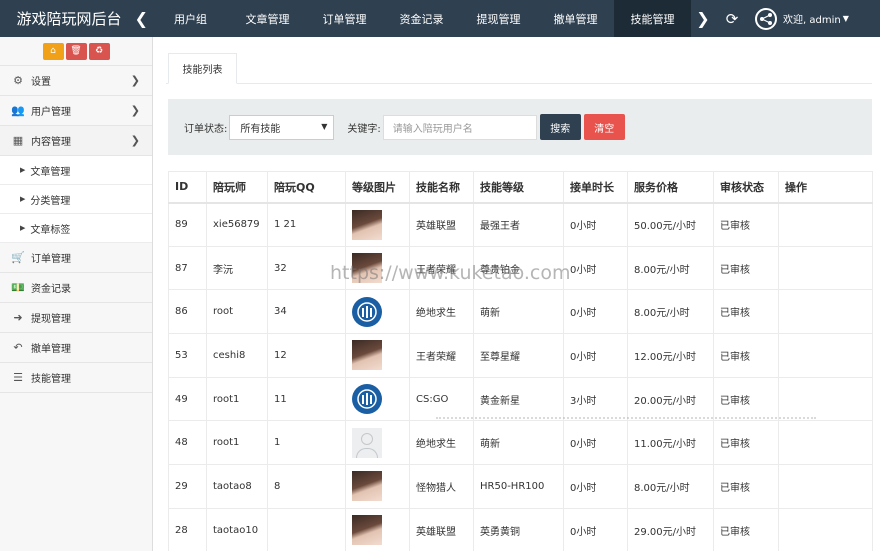  What do you see at coordinates (825, 187) in the screenshot?
I see `column-header: 操作` at bounding box center [825, 187].